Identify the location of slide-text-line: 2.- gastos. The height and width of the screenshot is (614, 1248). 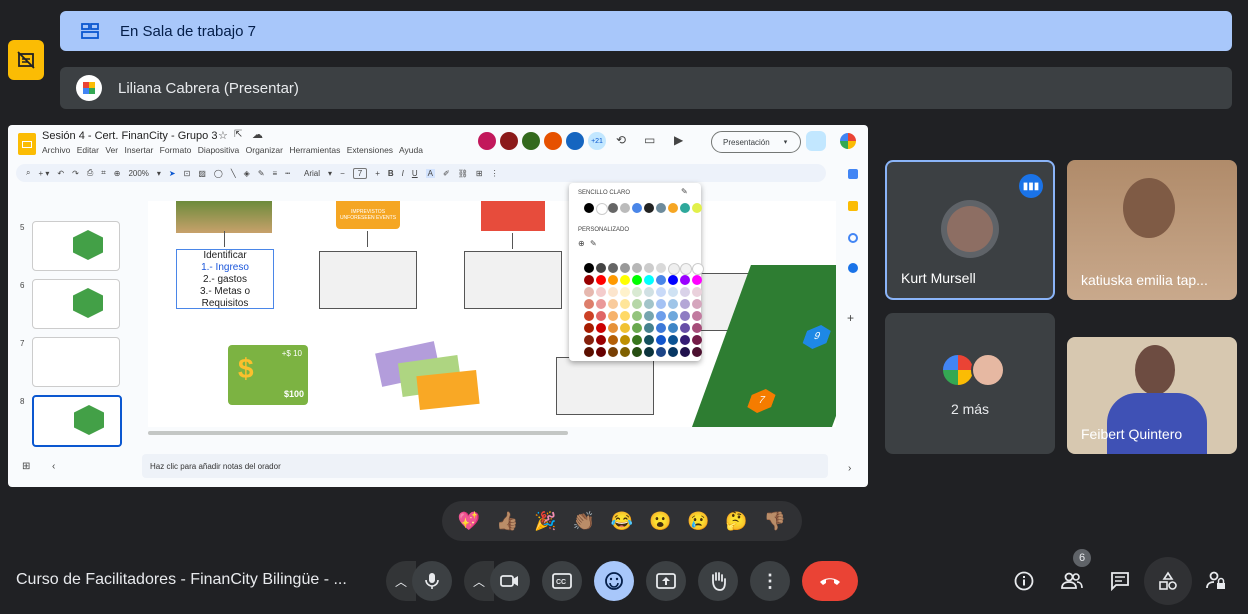
(225, 280).